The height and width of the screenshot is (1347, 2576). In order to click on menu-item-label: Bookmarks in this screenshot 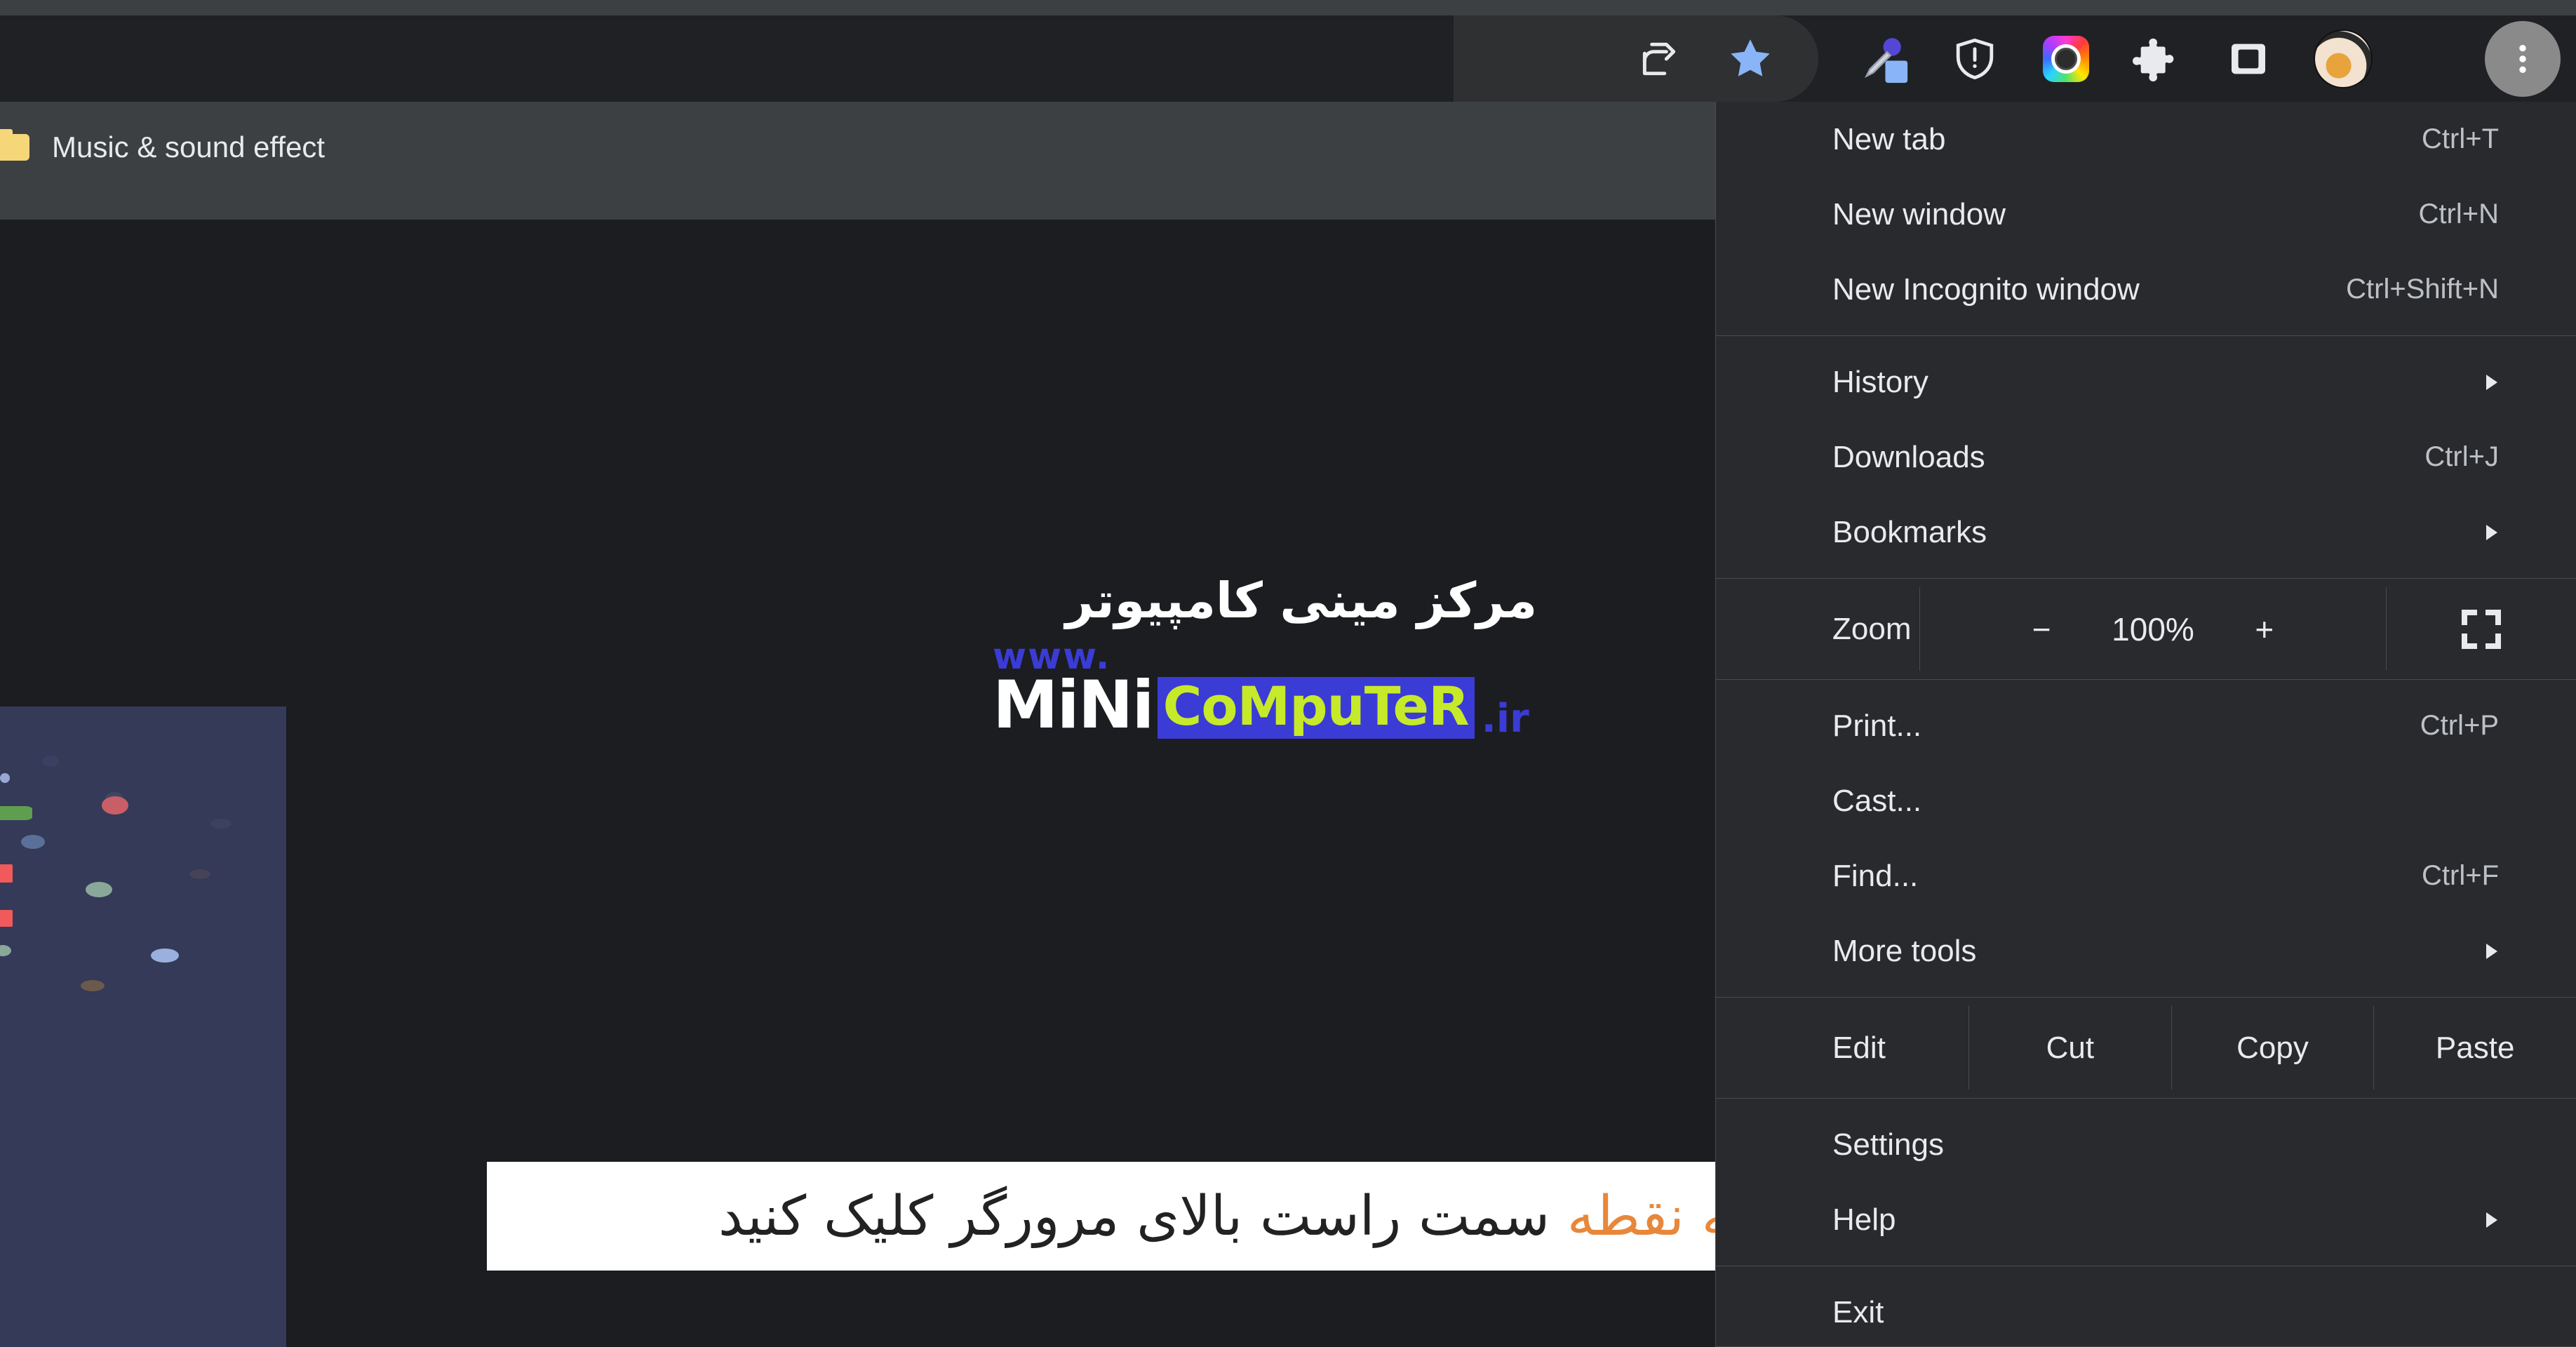, I will do `click(1910, 531)`.